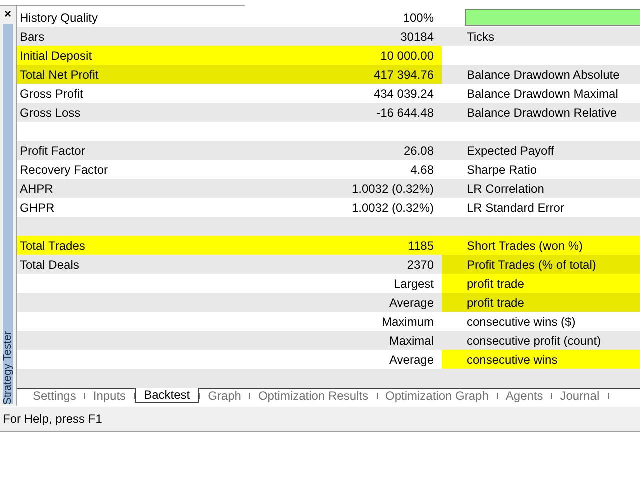 This screenshot has width=640, height=480. What do you see at coordinates (414, 283) in the screenshot?
I see `stat-value: Largest` at bounding box center [414, 283].